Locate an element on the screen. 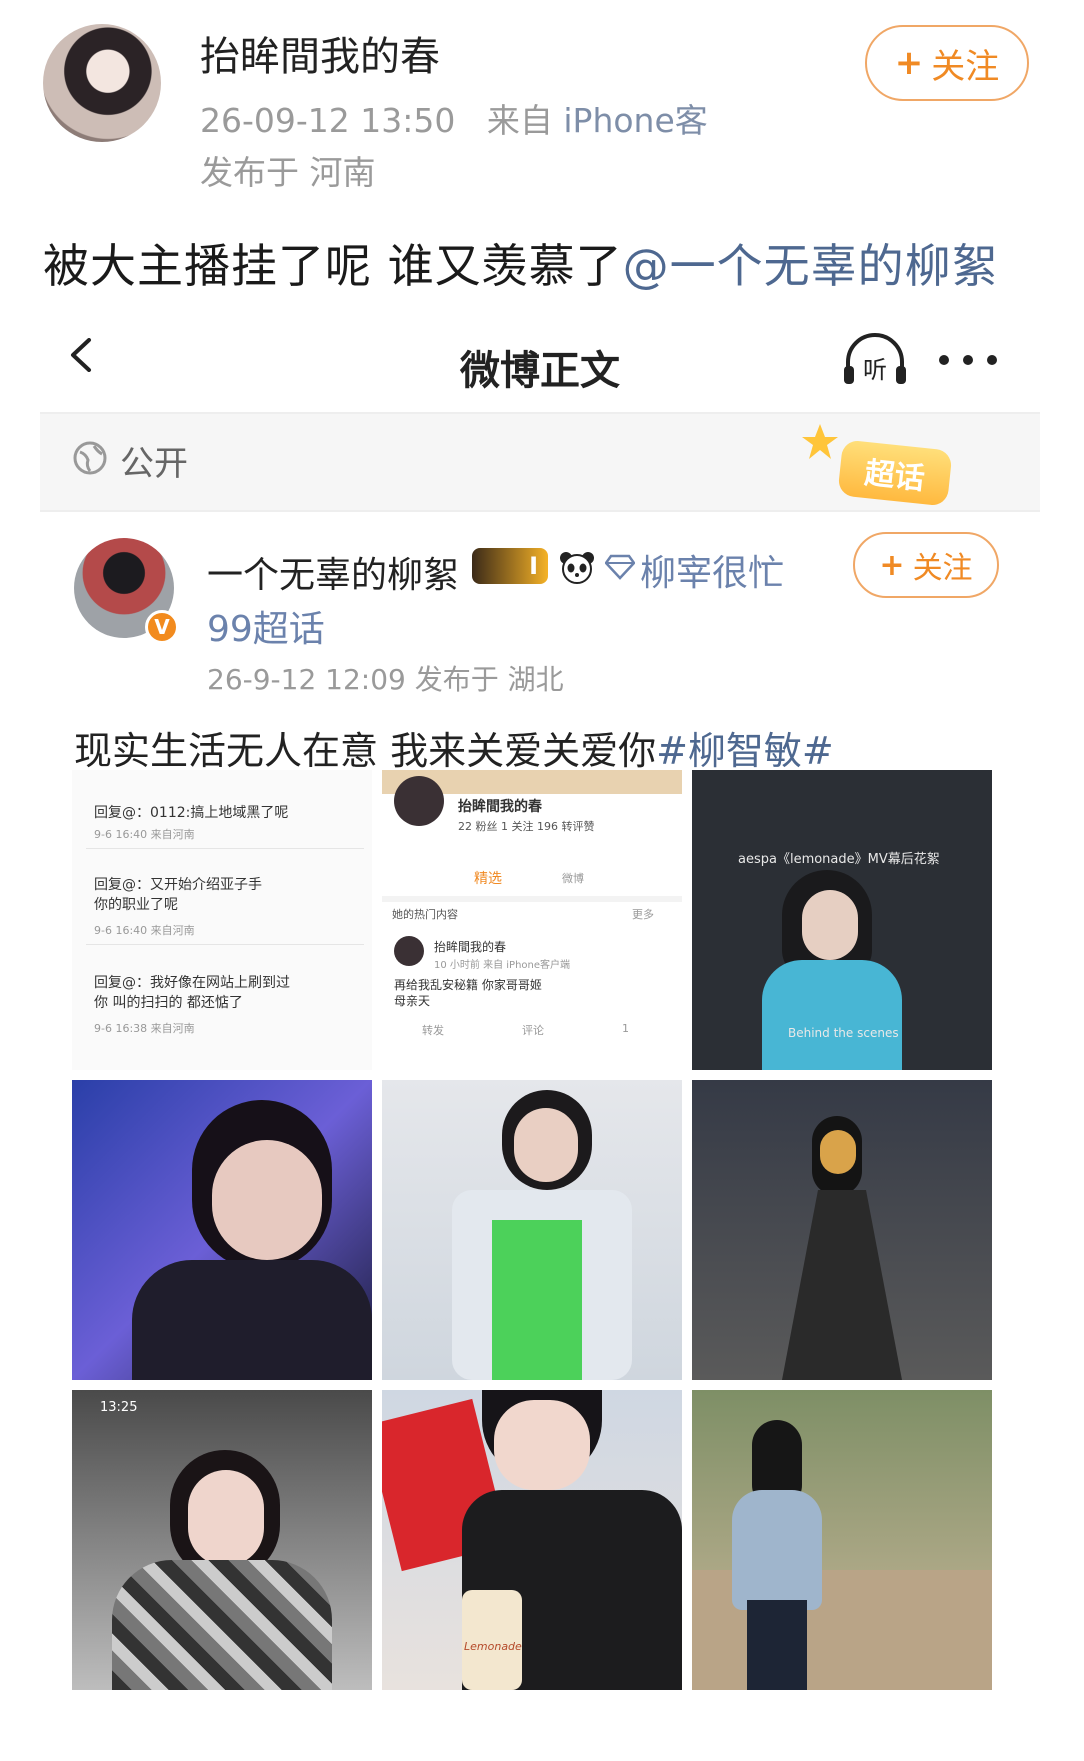  comment-3-text: 回复@：我好像在网站上刷到过 is located at coordinates (192, 983).